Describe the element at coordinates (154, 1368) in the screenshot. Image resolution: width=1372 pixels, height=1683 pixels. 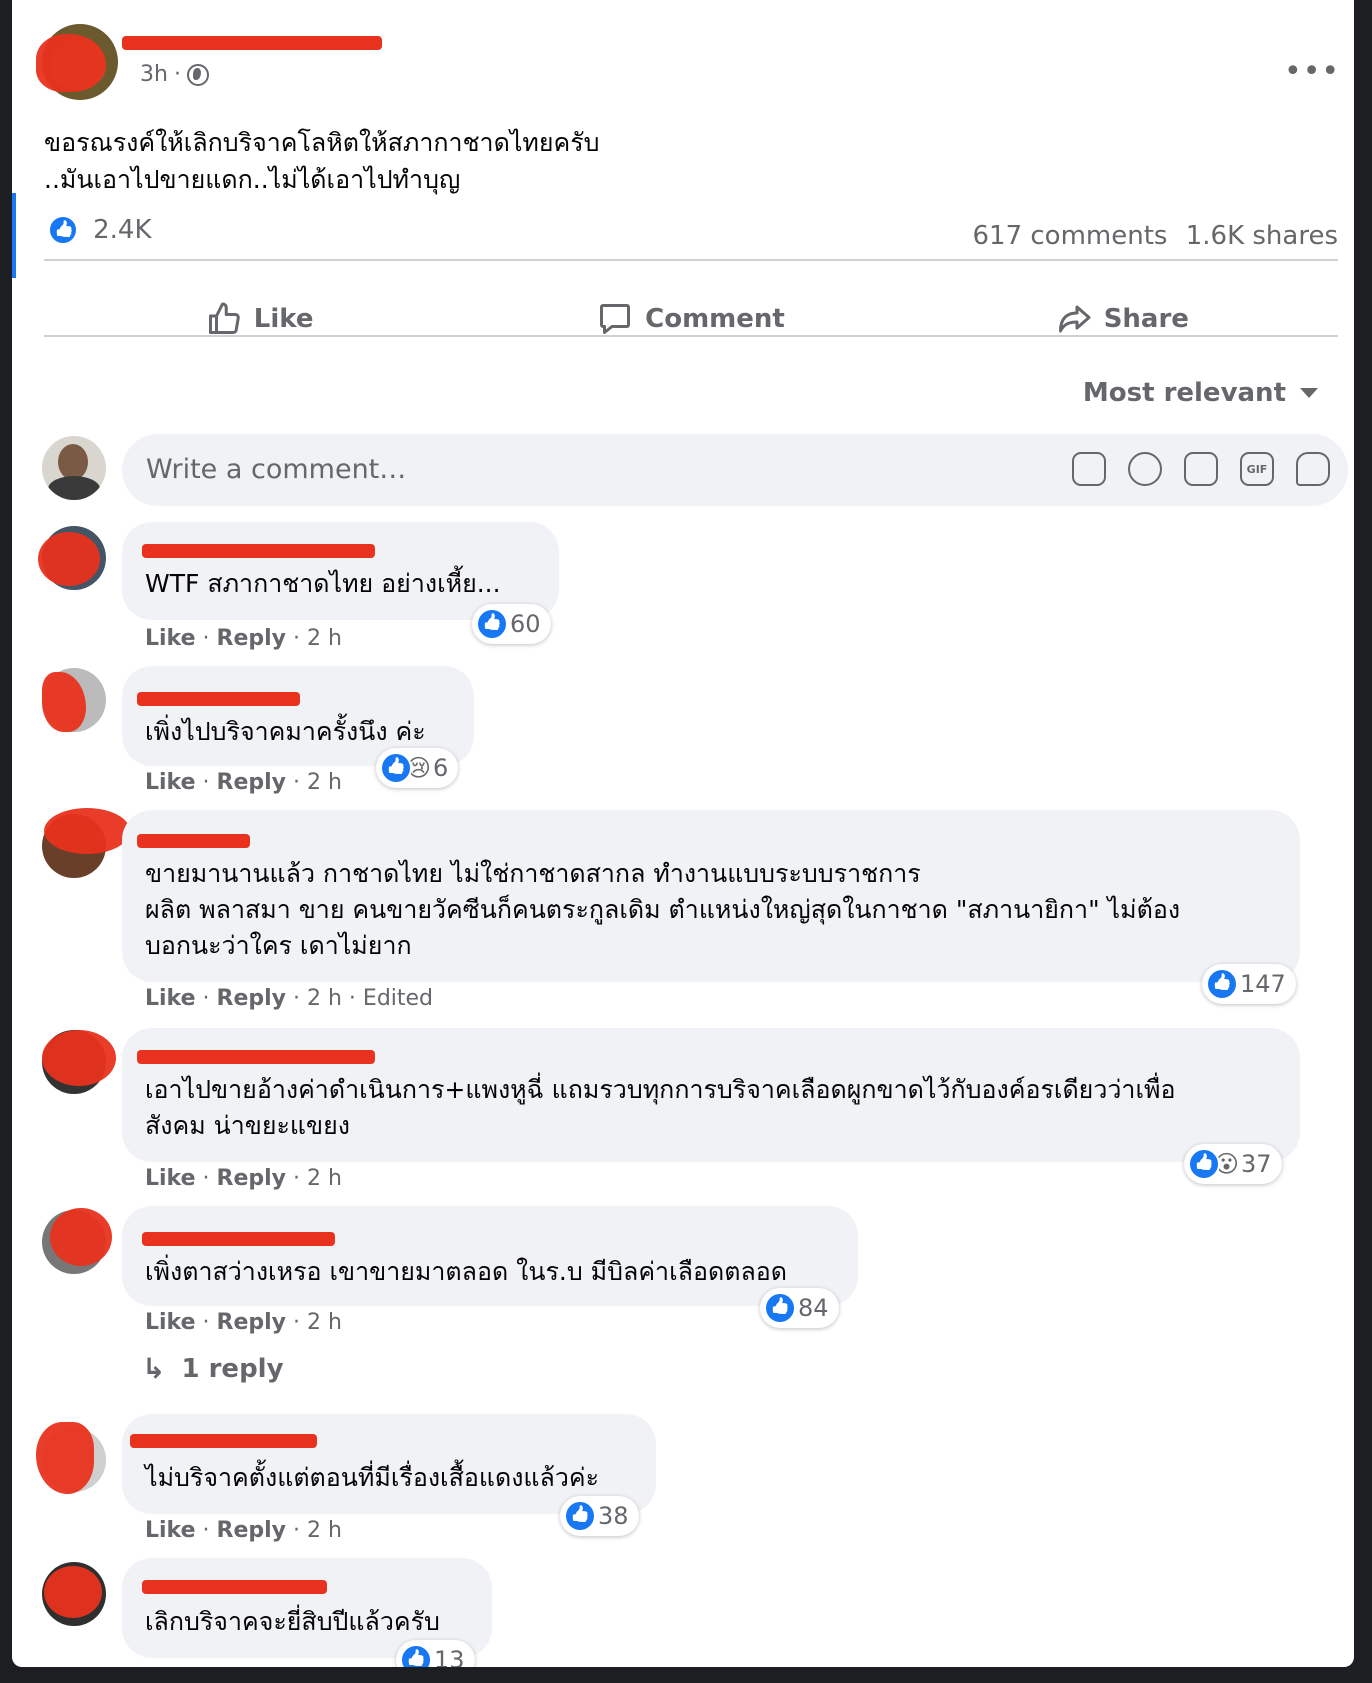
I see `reply-arrow-icon: ↳` at that location.